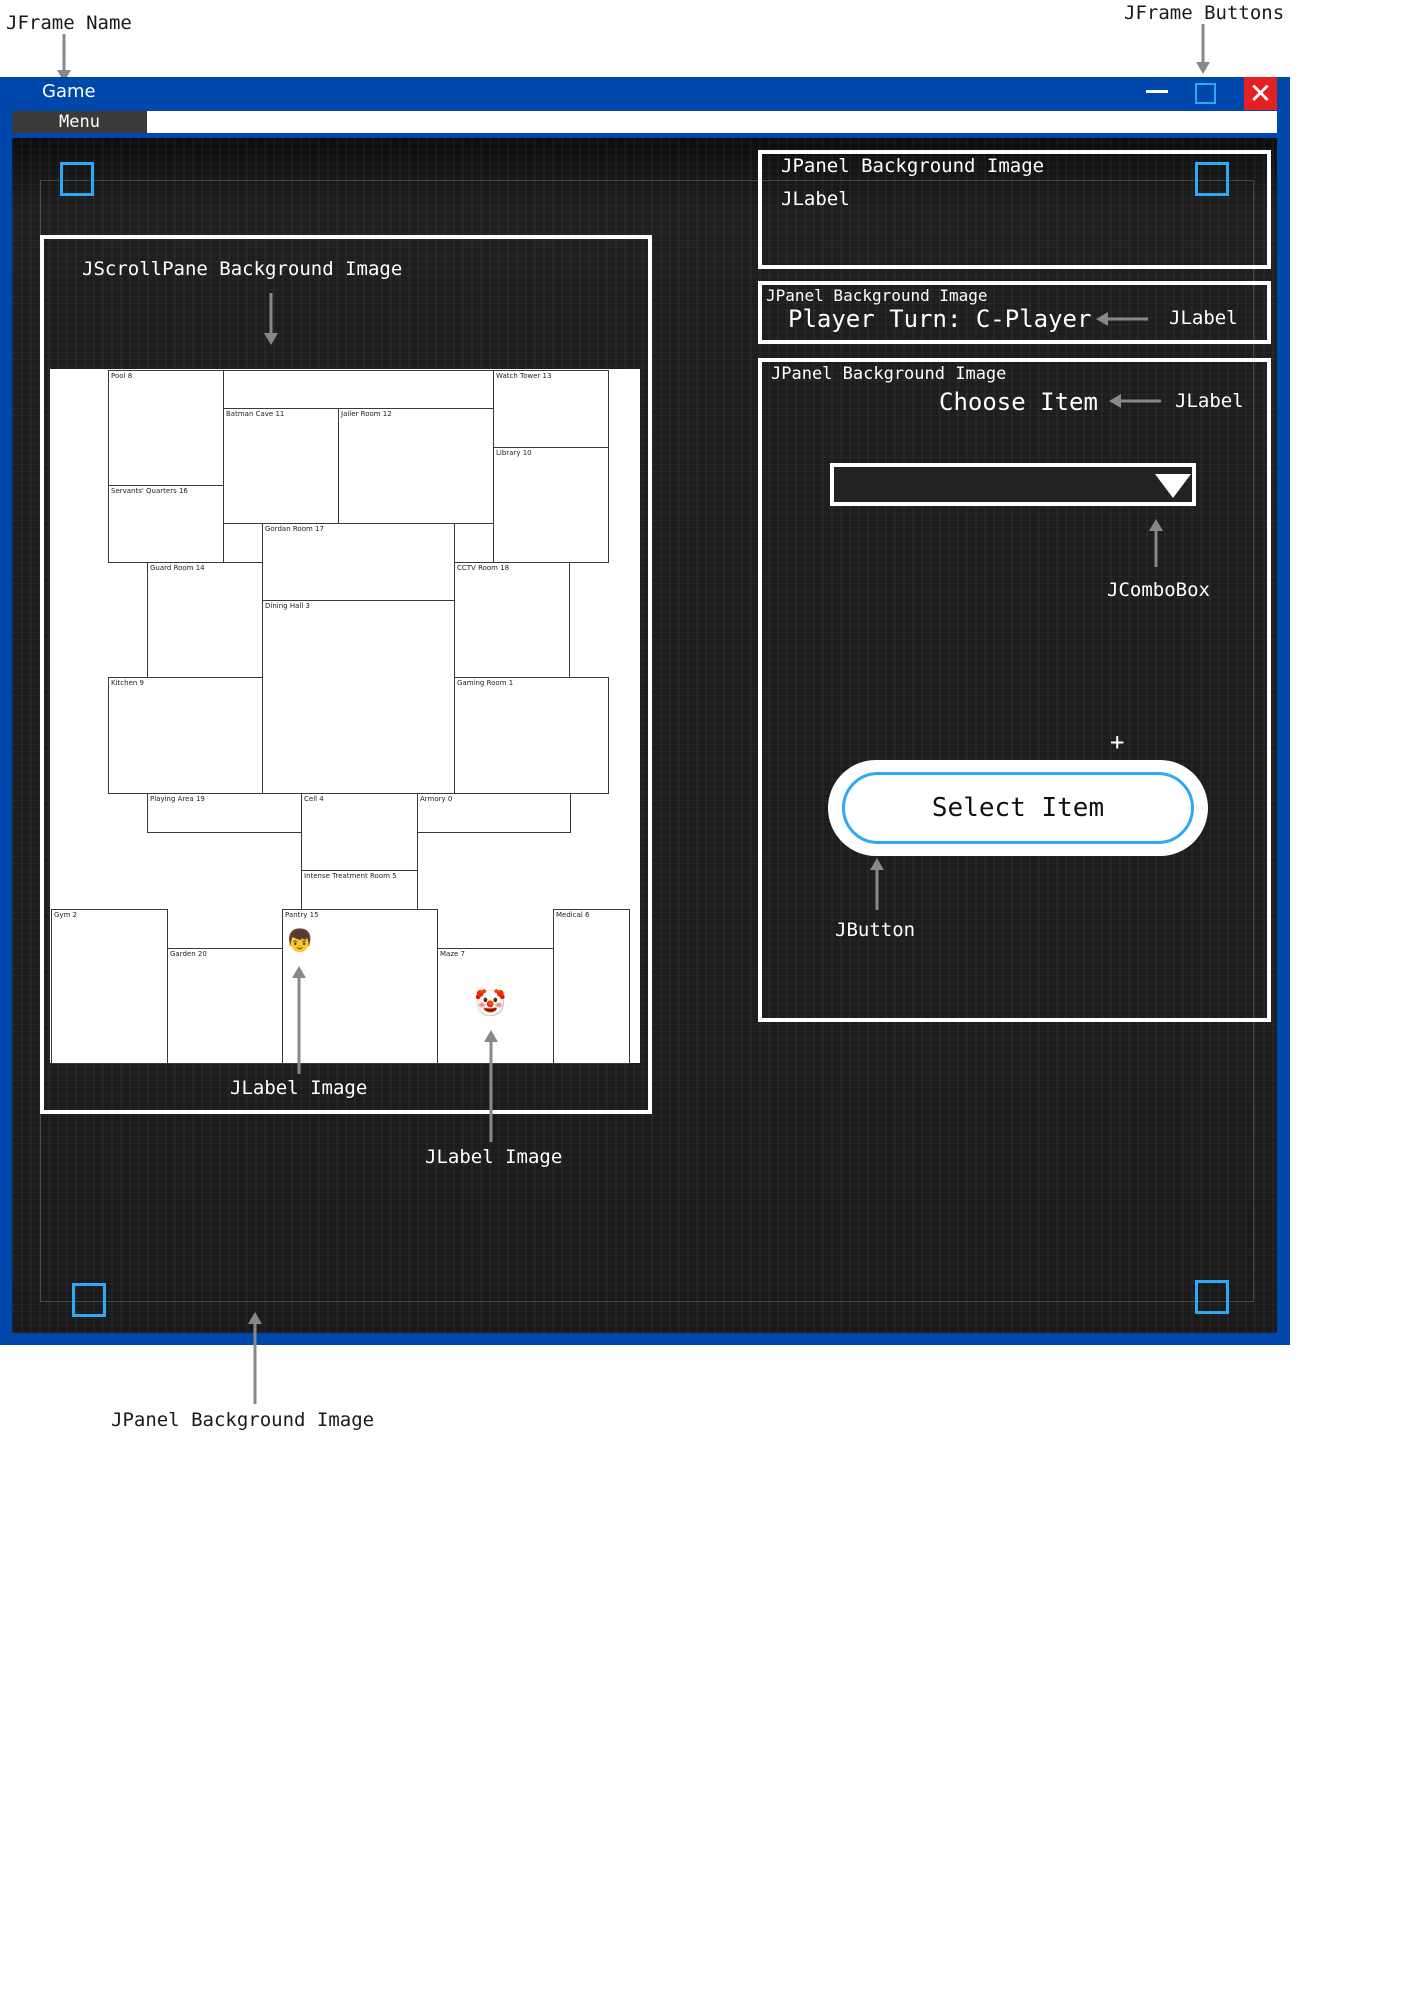 The image size is (1414, 2000). Describe the element at coordinates (358, 697) in the screenshot. I see `room: Dining Hall 3` at that location.